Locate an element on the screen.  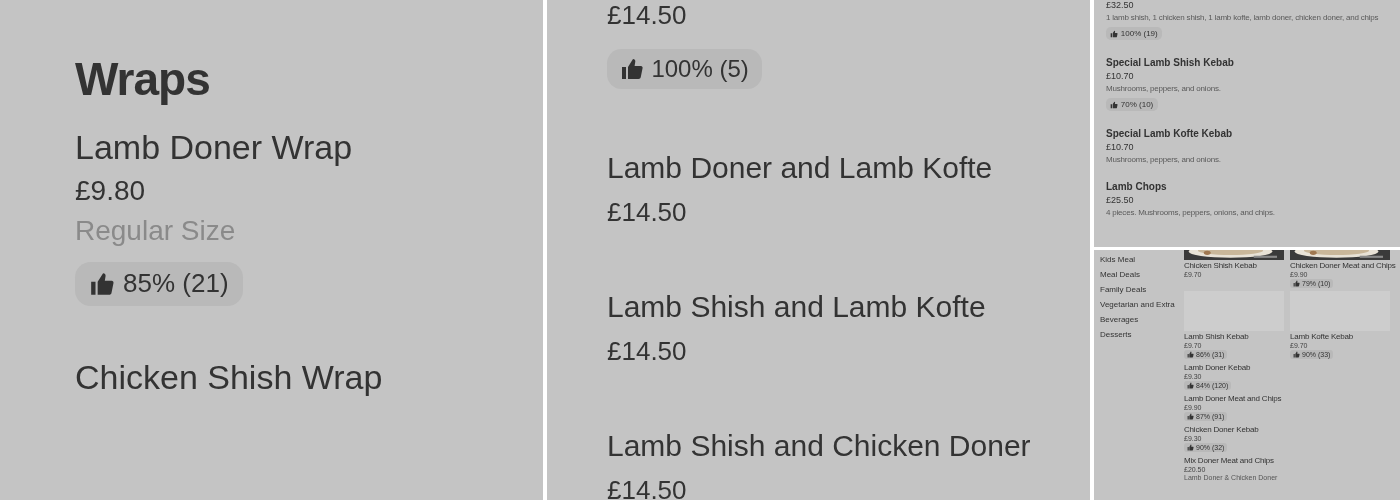
item-name: Chicken Shish Wrap is located at coordinates (229, 377).